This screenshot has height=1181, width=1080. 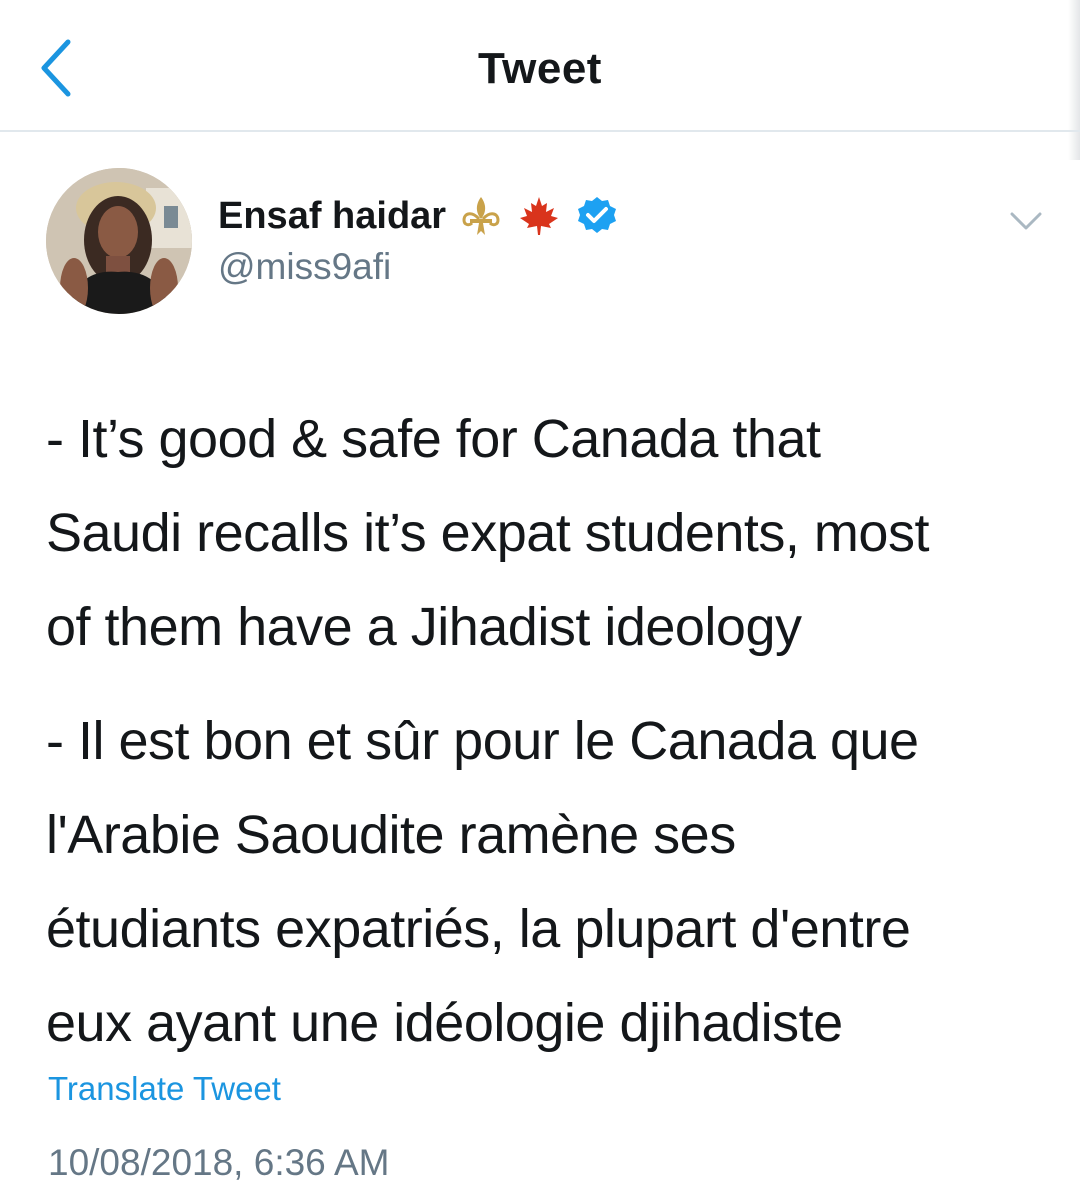 I want to click on page-title: Tweet, so click(x=540, y=68).